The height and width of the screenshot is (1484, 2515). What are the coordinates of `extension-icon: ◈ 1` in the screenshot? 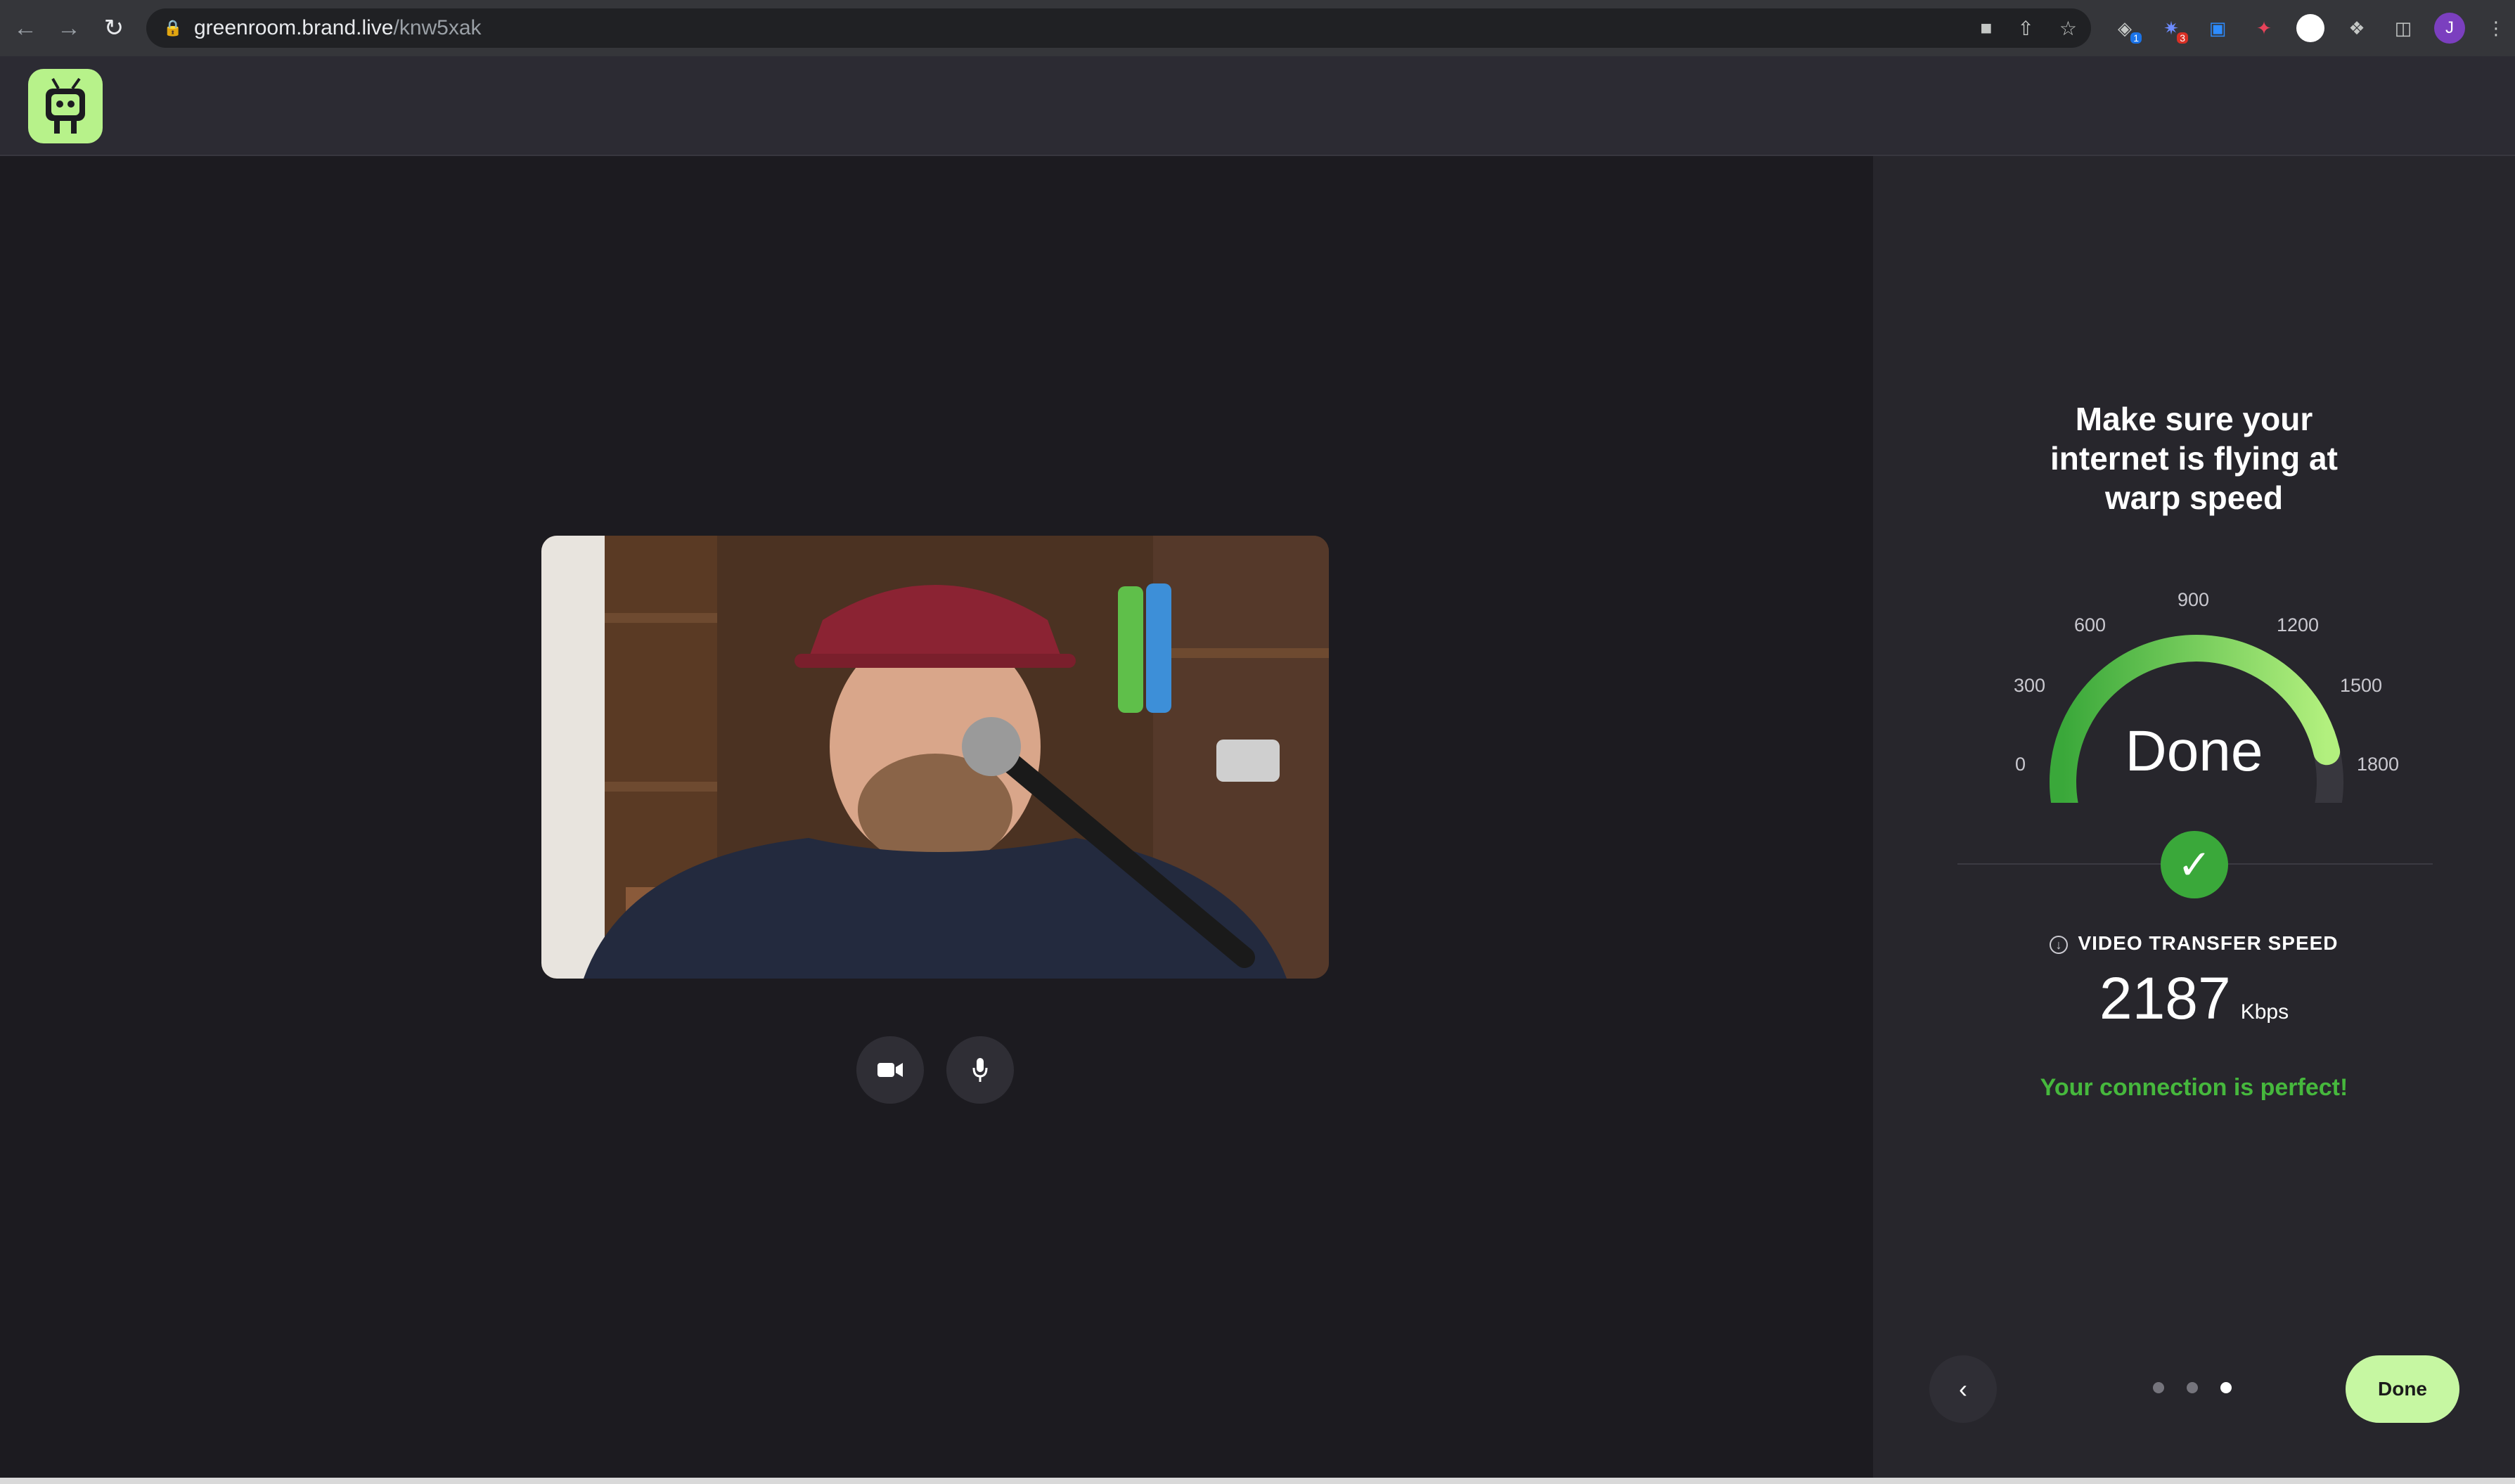 It's located at (2126, 28).